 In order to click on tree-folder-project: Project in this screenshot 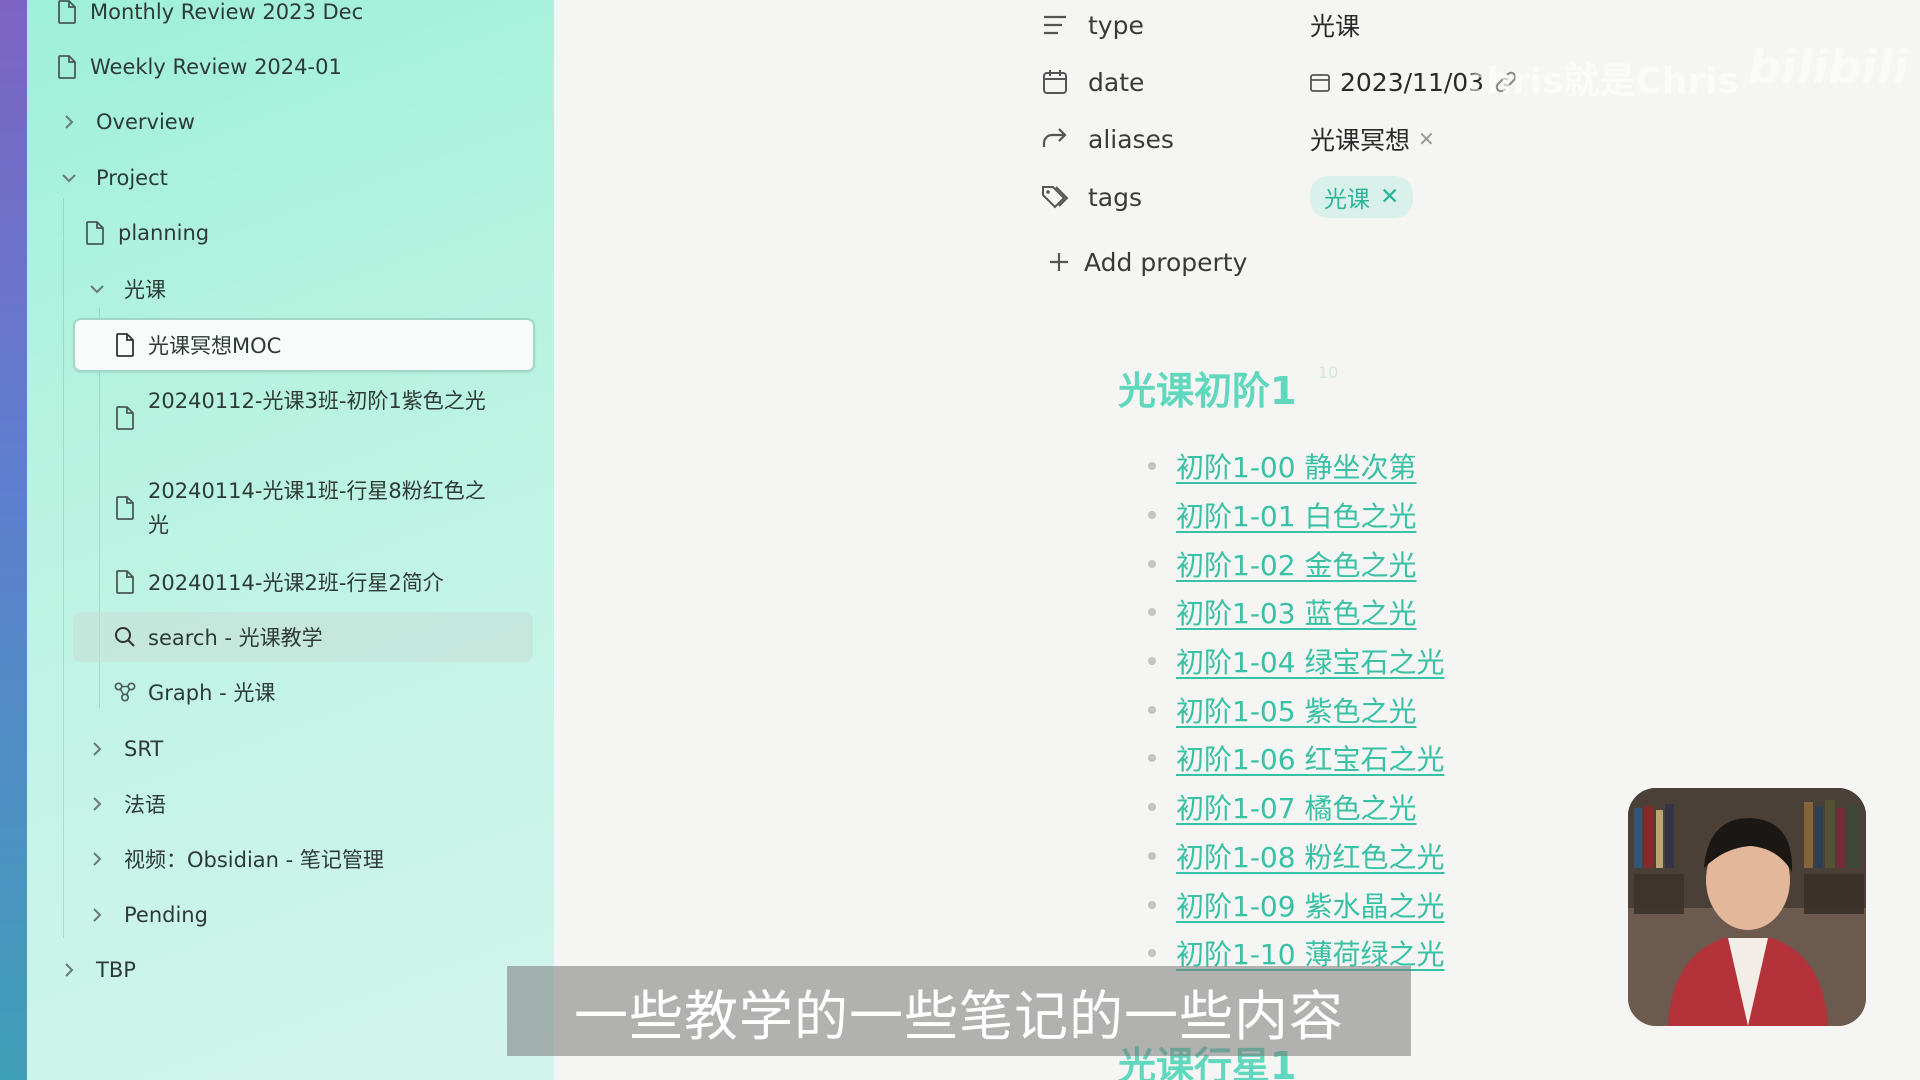, I will do `click(114, 178)`.